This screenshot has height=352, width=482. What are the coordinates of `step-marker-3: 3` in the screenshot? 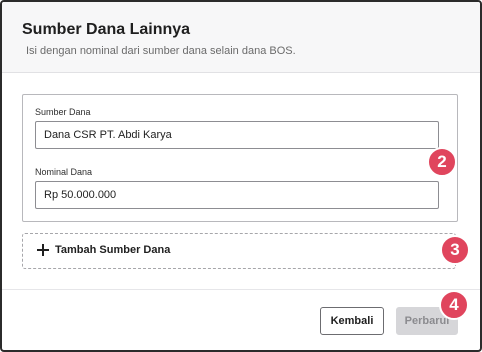 It's located at (455, 250).